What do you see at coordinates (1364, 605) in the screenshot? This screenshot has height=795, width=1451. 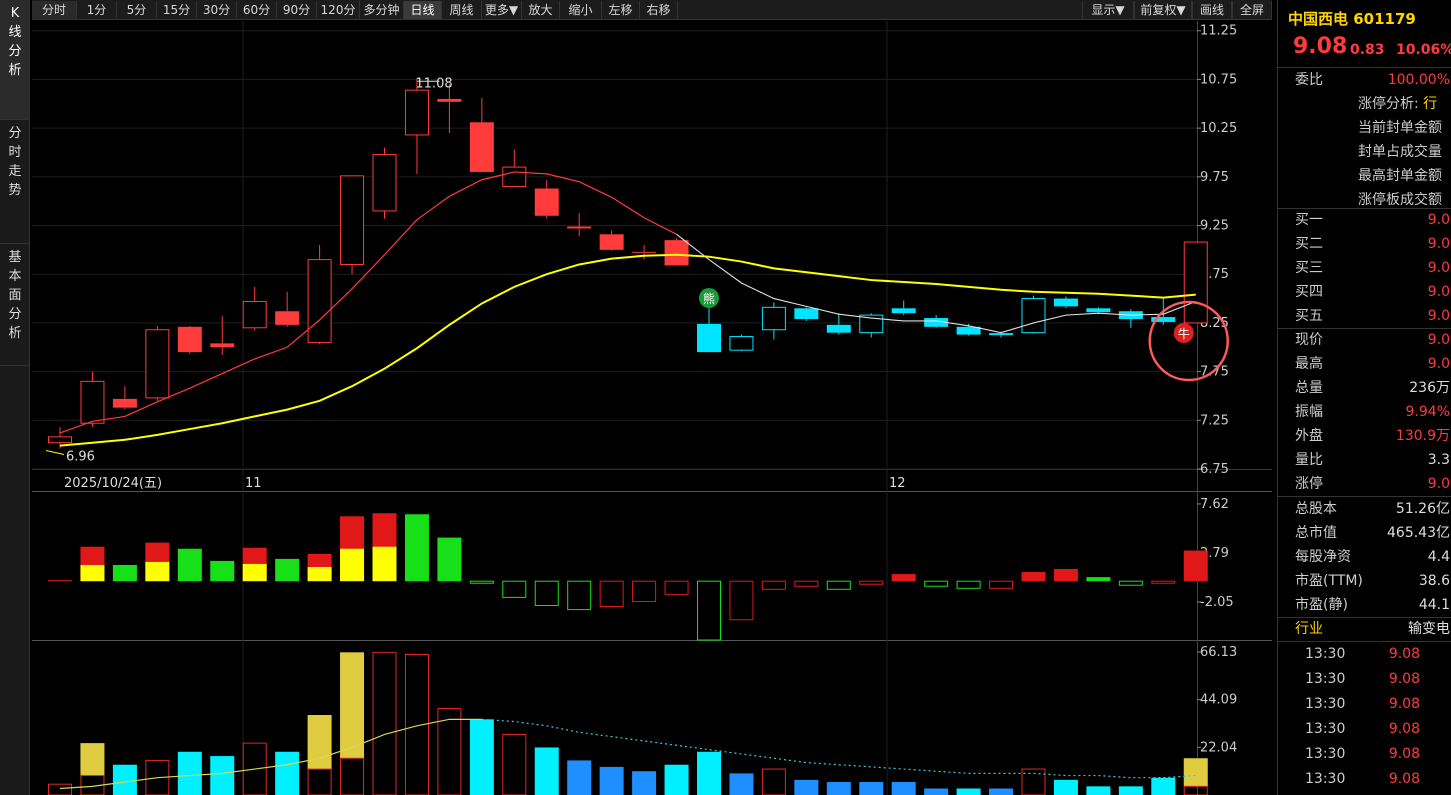 I see `fund-row: 市盈(静) 44.1` at bounding box center [1364, 605].